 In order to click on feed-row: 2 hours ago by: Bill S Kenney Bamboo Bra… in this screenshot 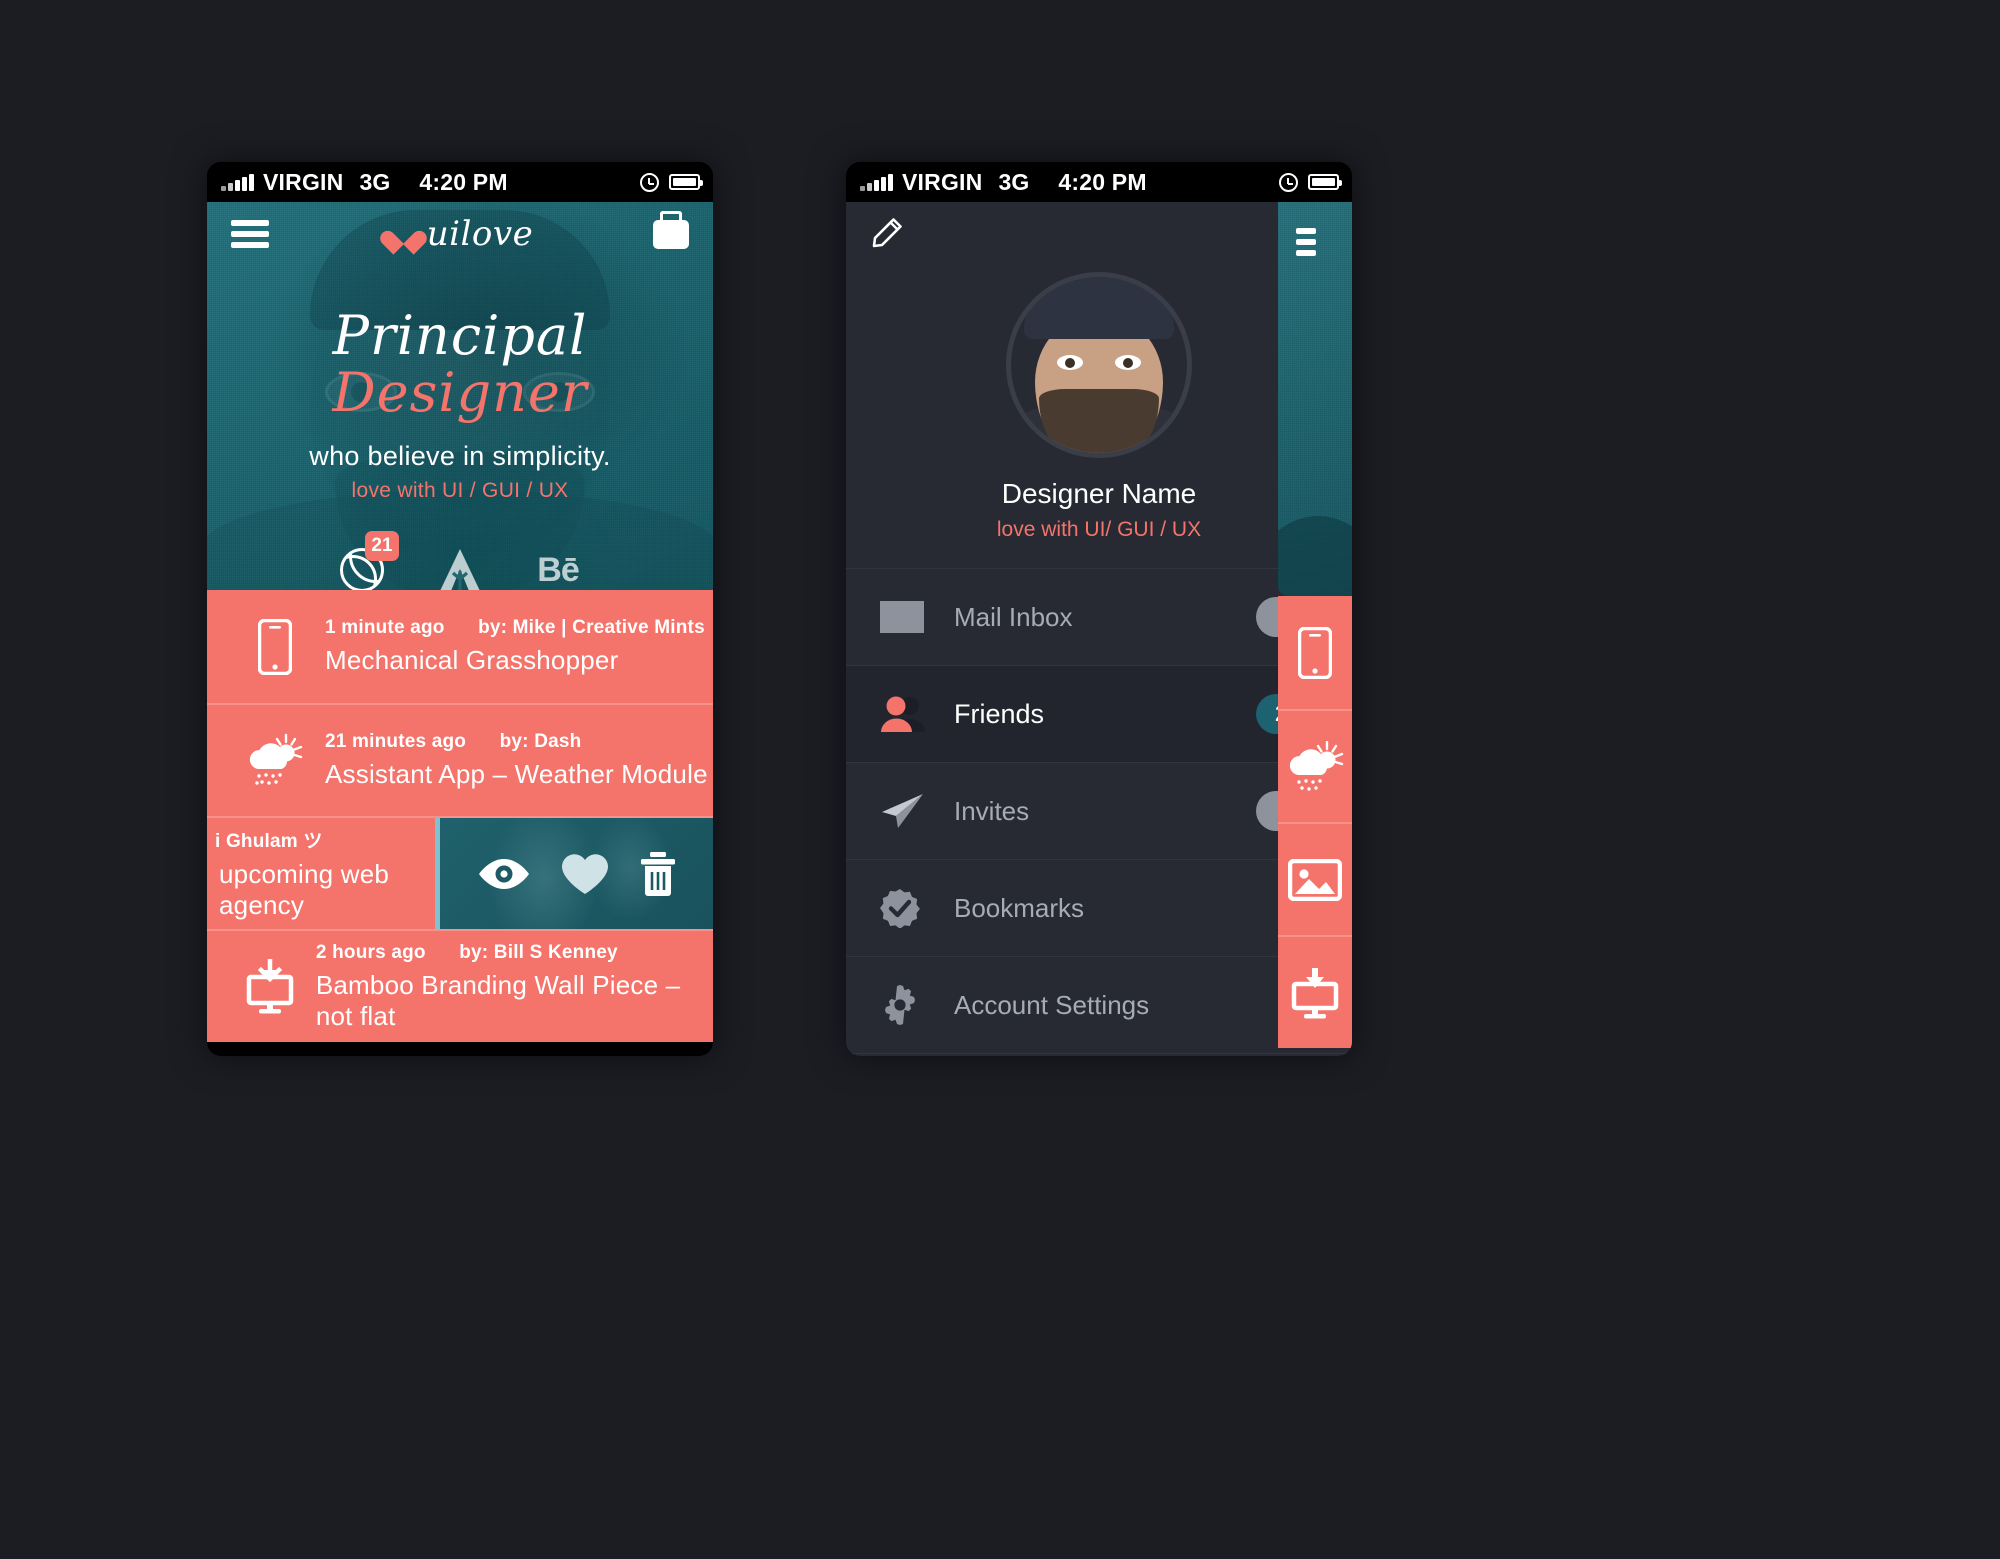, I will do `click(460, 985)`.